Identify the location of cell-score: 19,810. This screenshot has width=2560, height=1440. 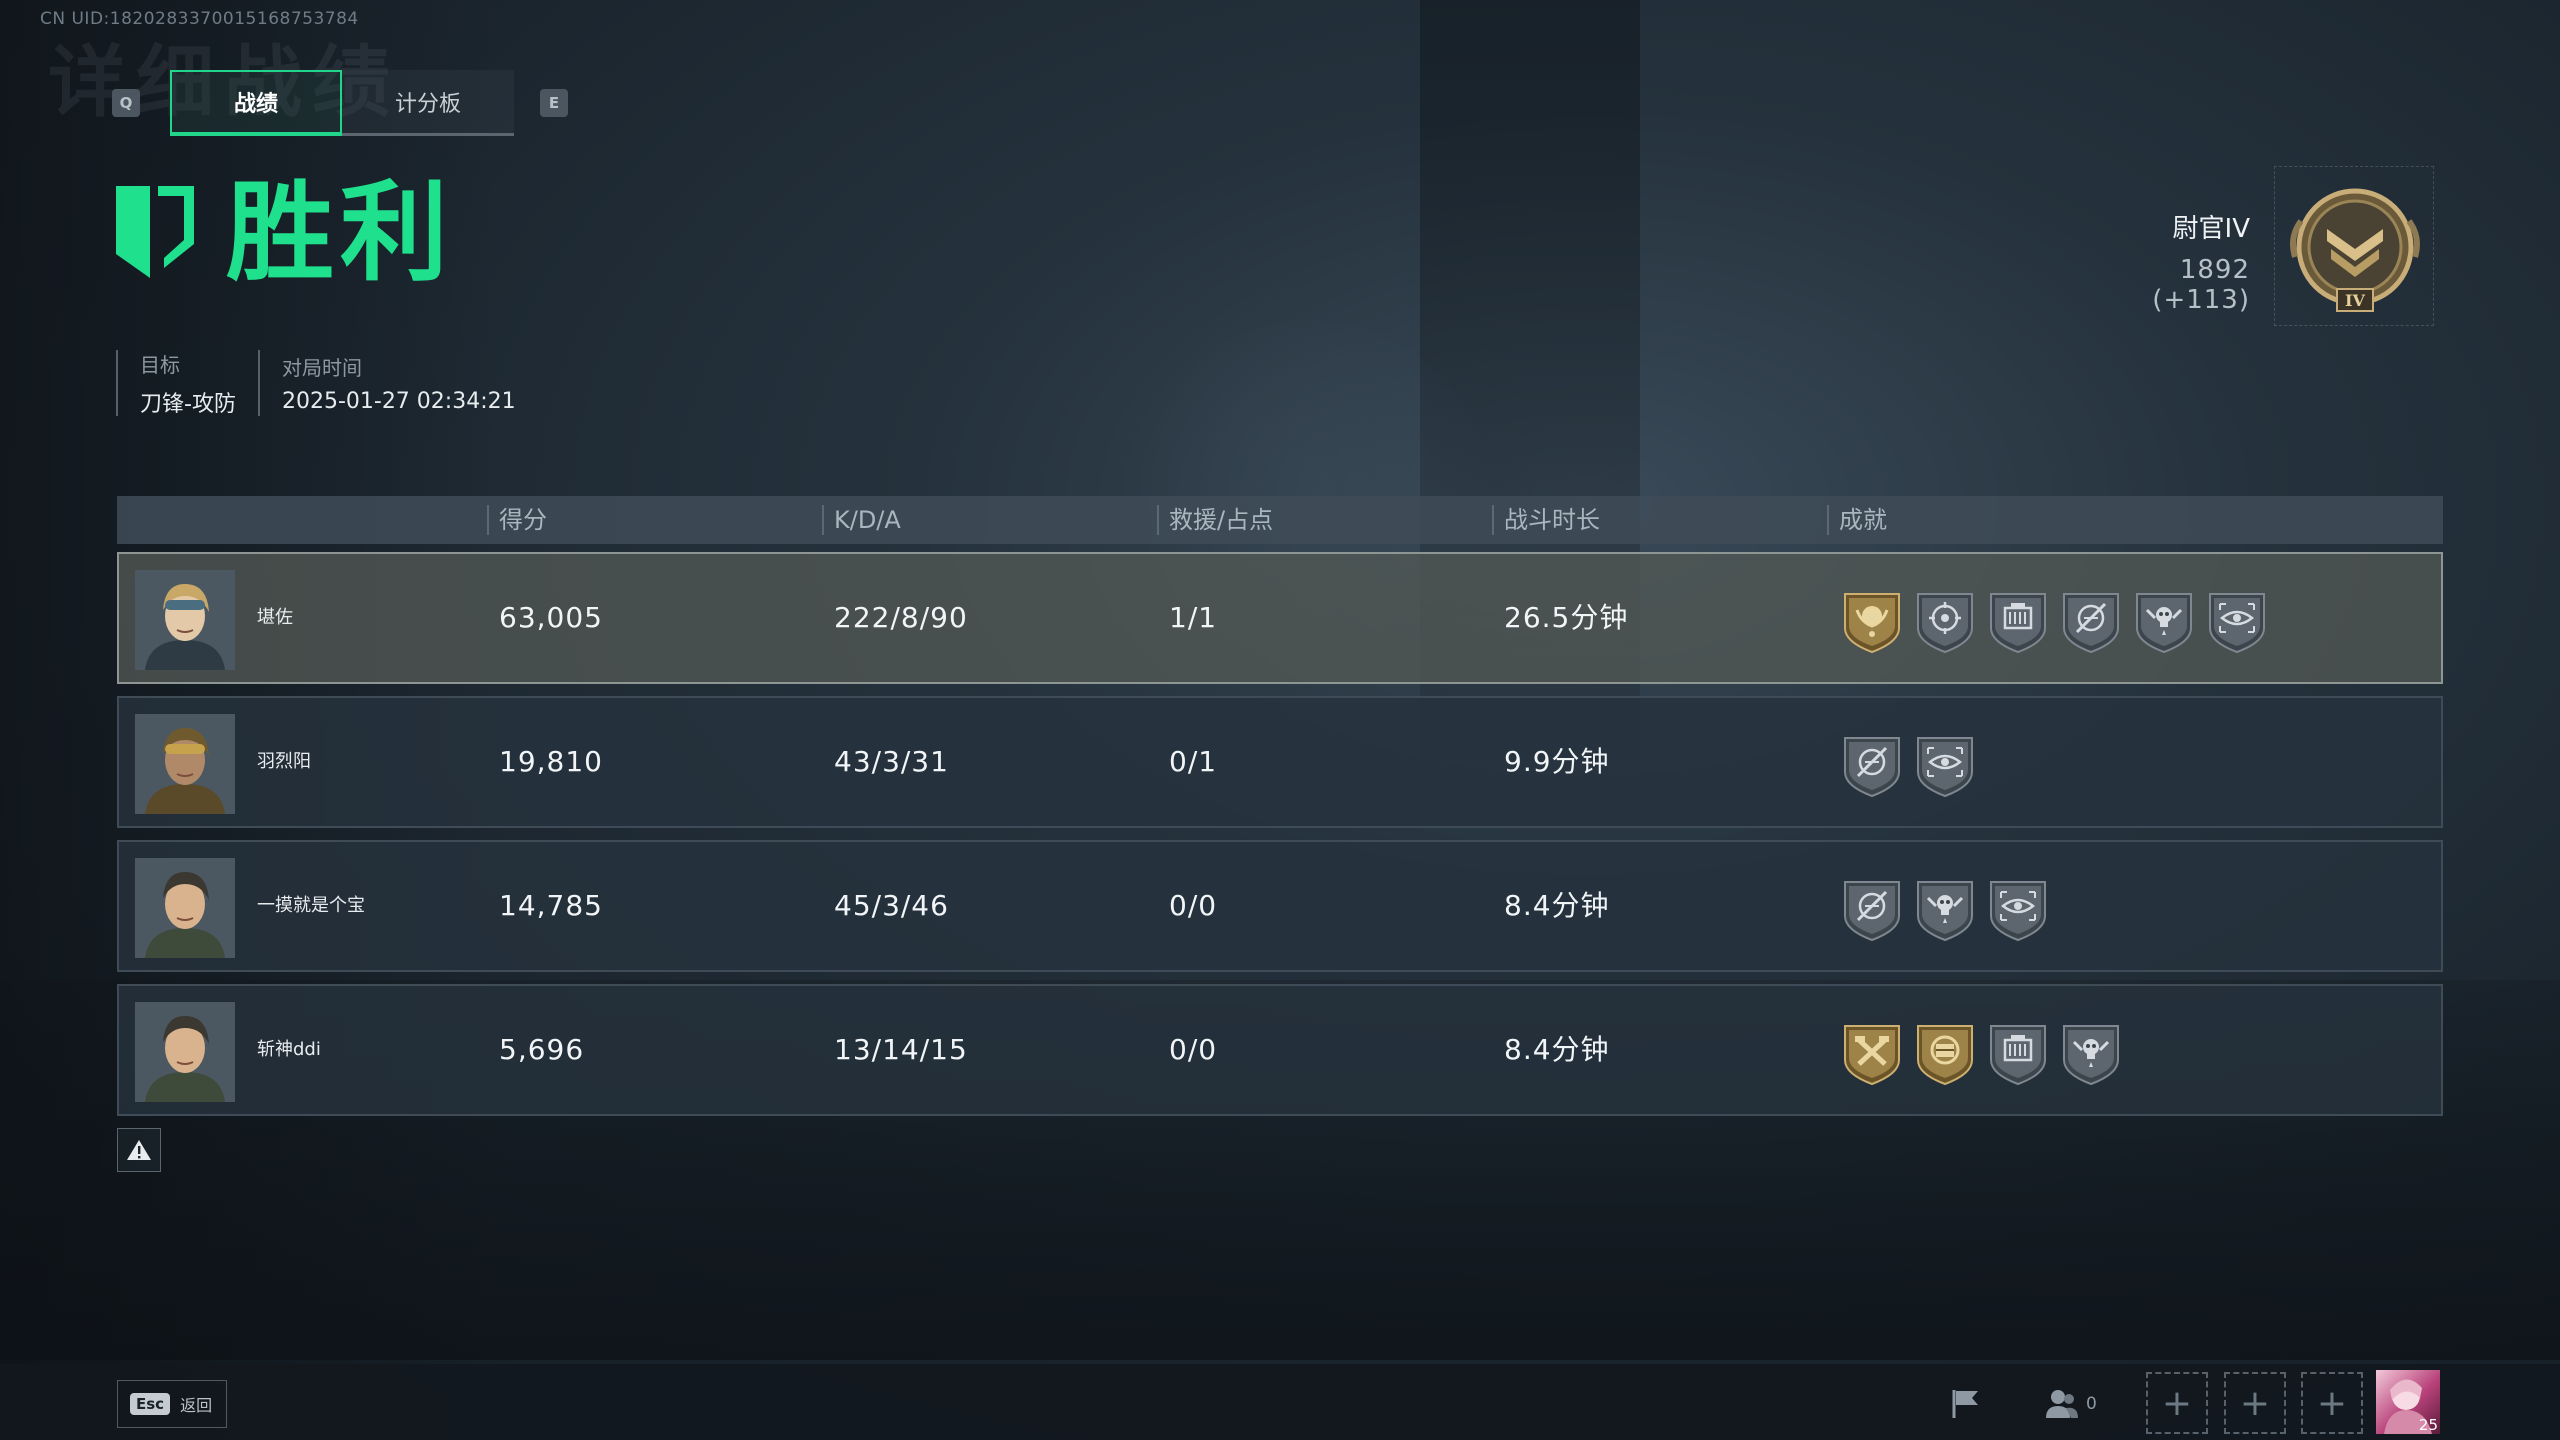
(551, 761).